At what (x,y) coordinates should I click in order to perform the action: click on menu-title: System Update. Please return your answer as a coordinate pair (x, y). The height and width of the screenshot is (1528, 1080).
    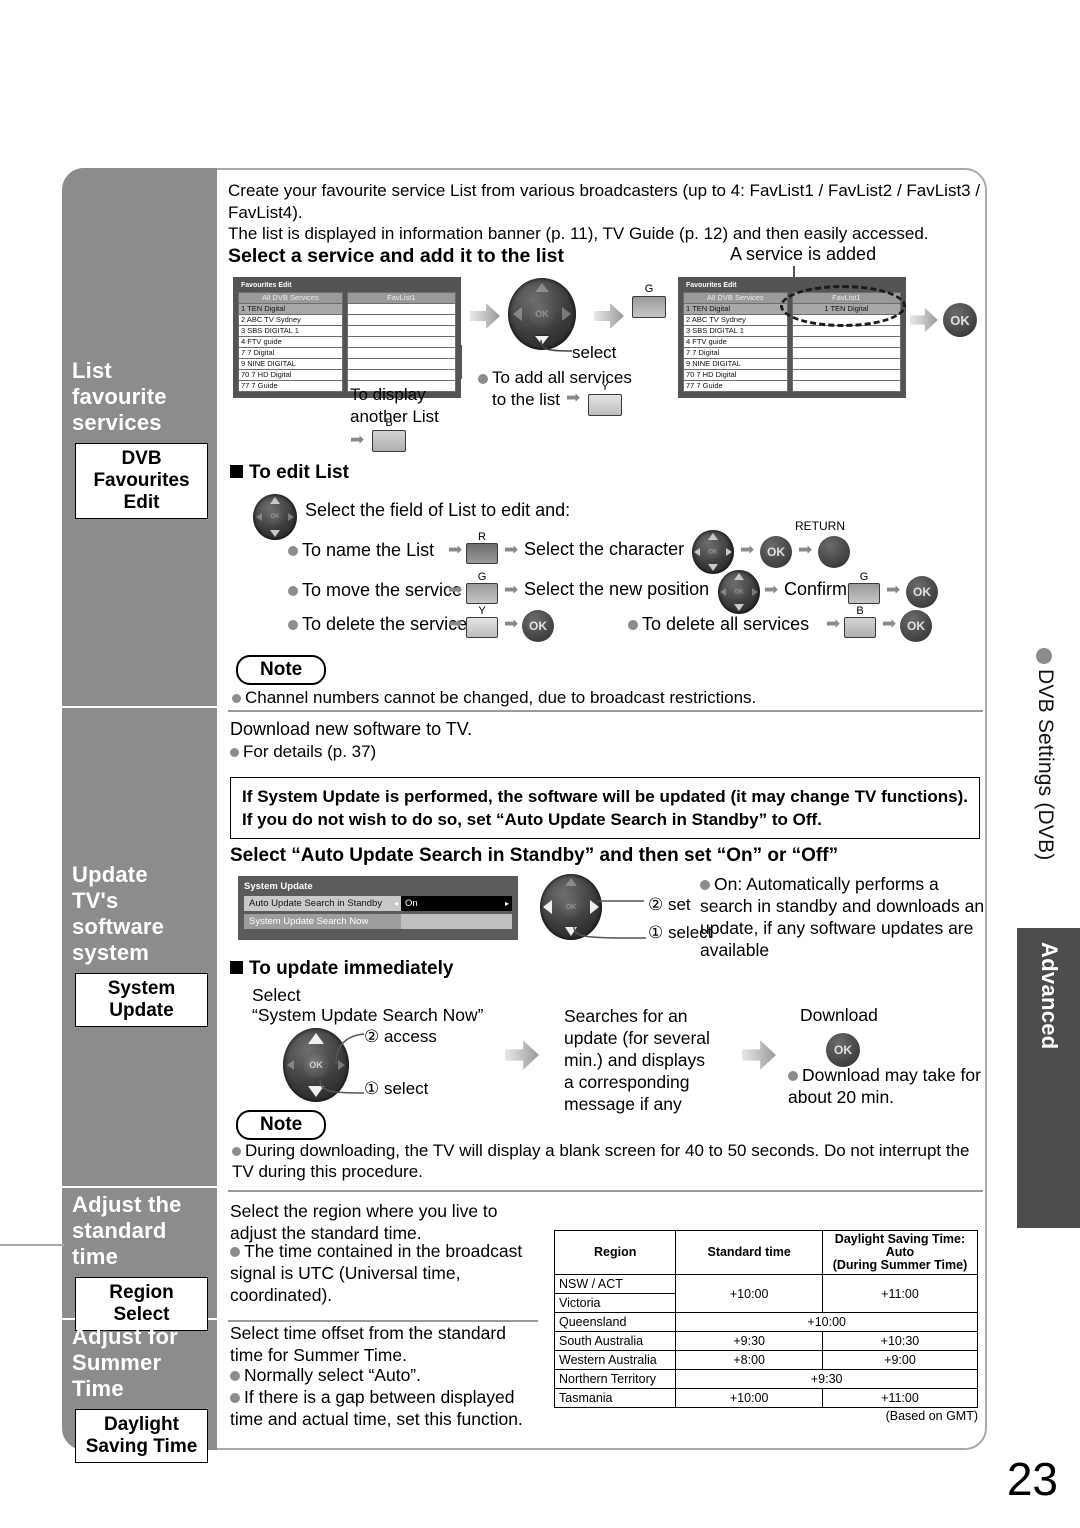
    Looking at the image, I should click on (278, 886).